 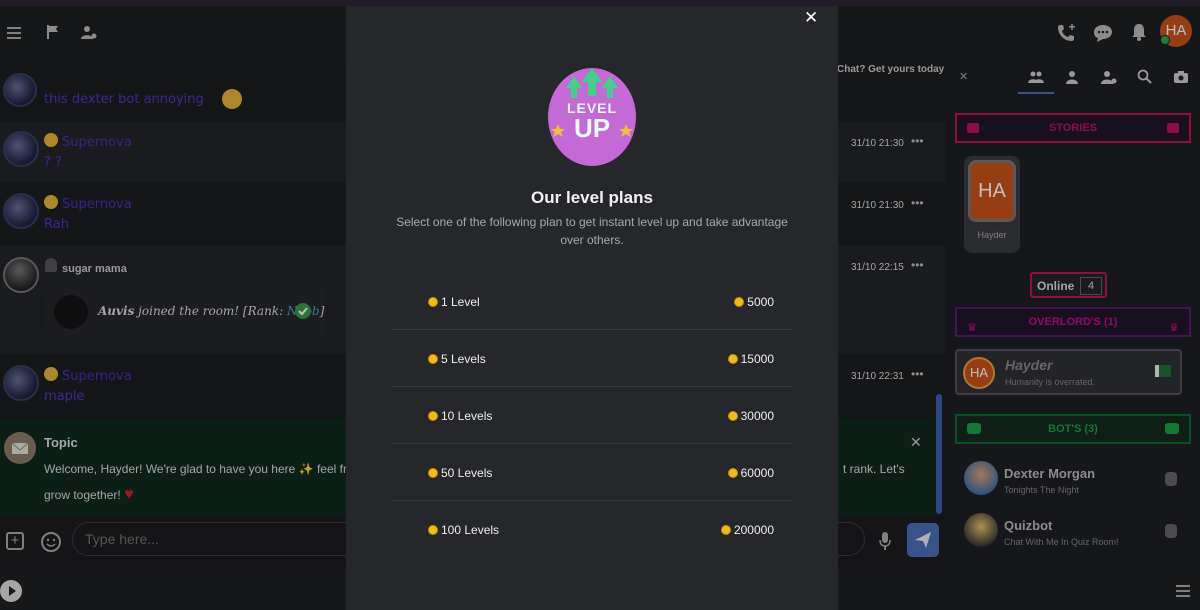 I want to click on plan-price: 30000, so click(x=750, y=416).